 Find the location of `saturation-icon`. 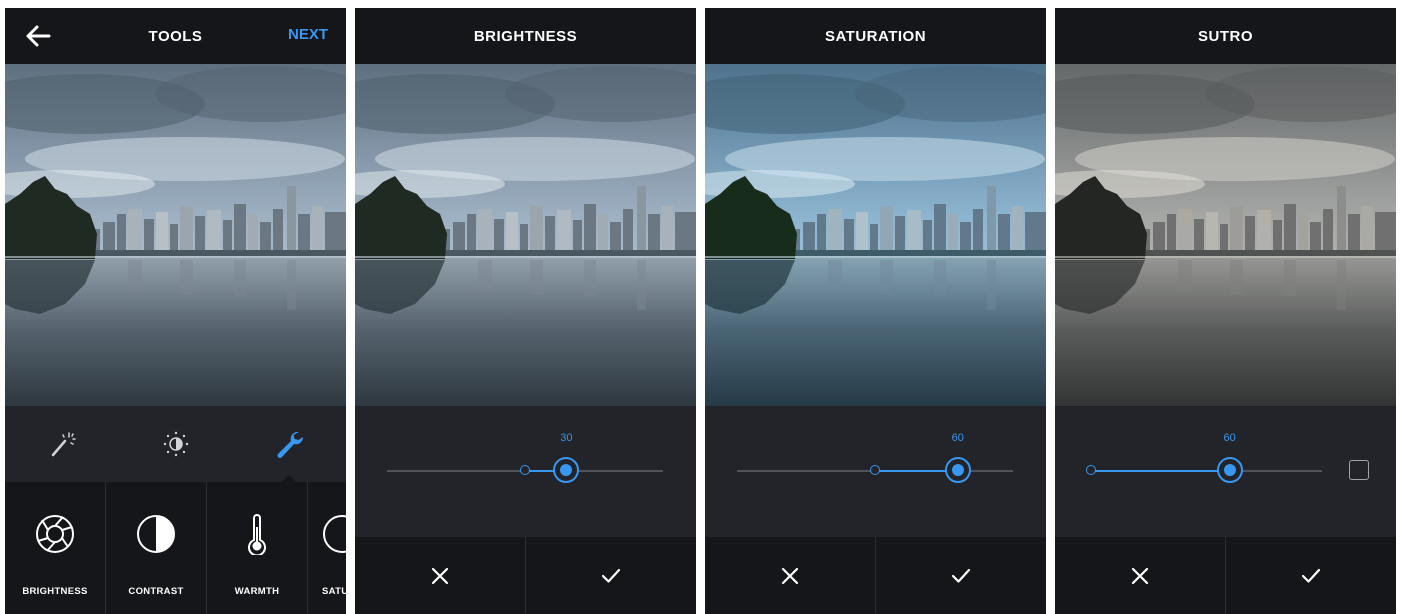

saturation-icon is located at coordinates (334, 534).